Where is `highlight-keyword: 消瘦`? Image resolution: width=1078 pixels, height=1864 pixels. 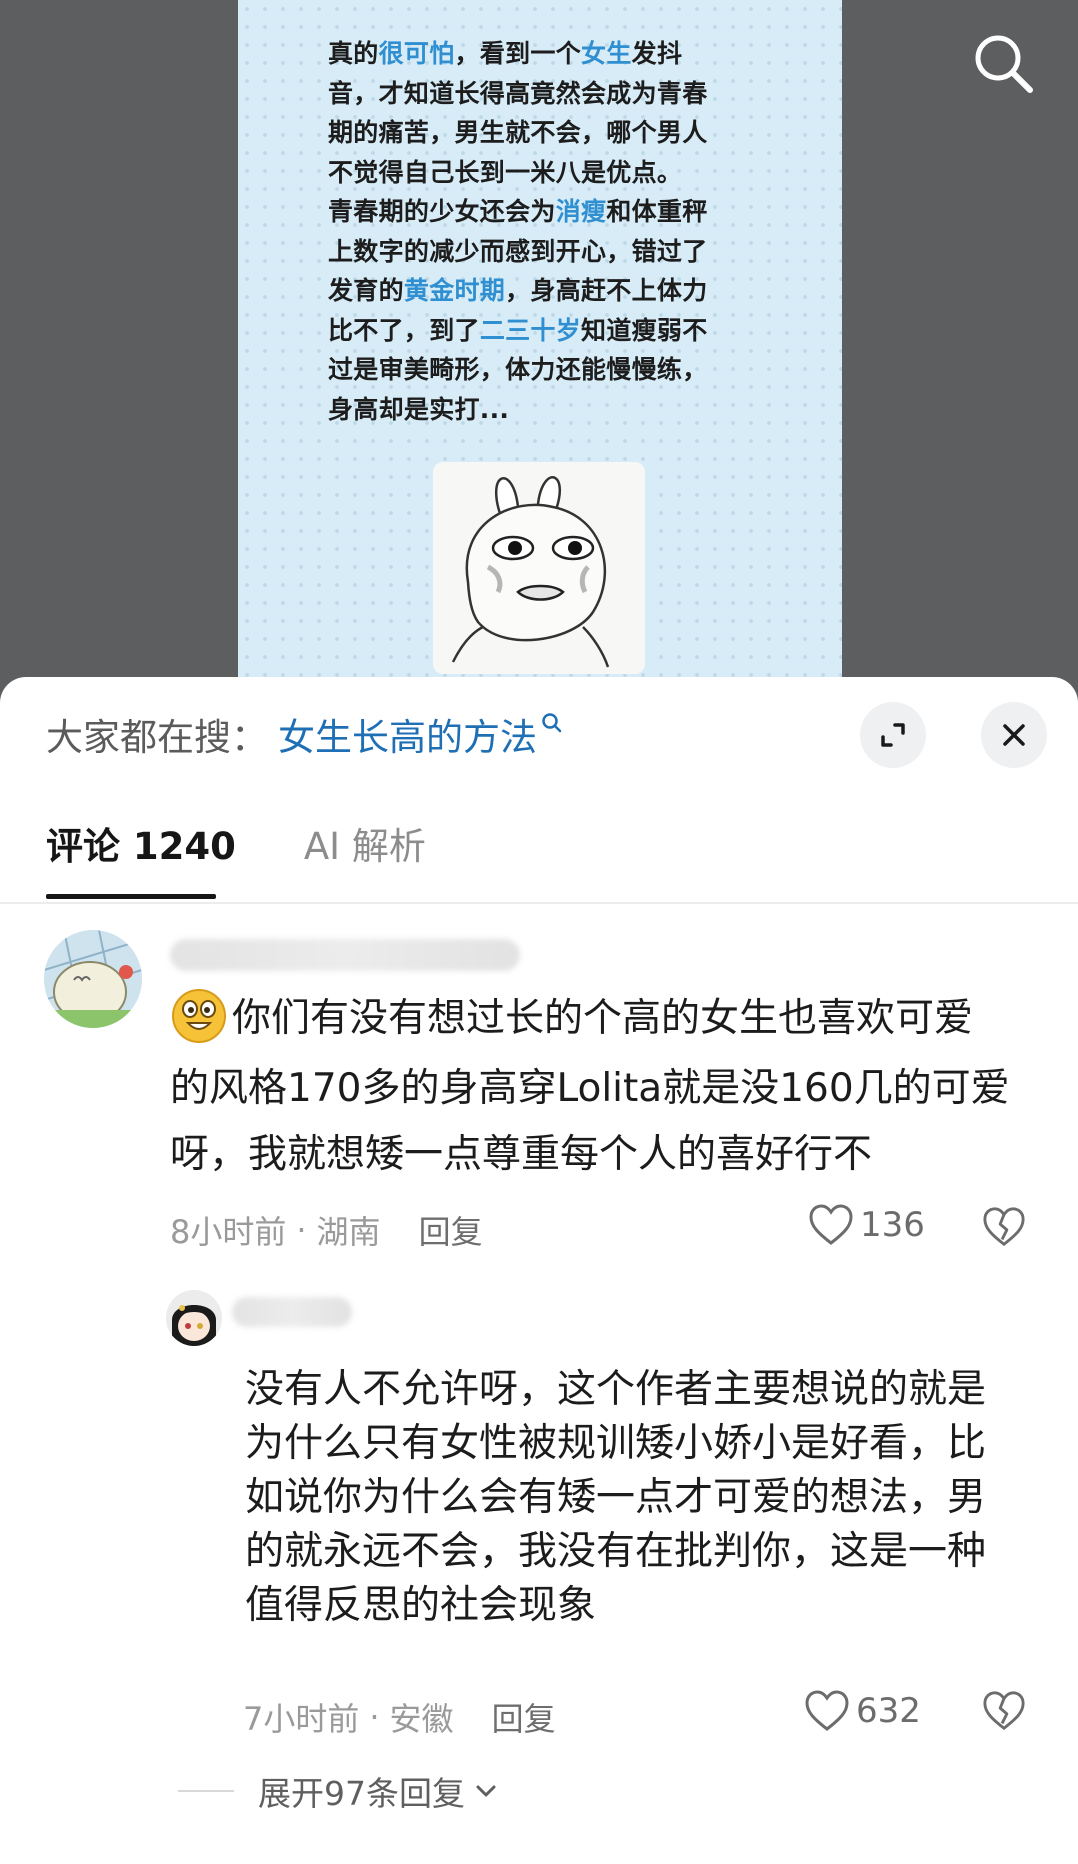
highlight-keyword: 消瘦 is located at coordinates (581, 211).